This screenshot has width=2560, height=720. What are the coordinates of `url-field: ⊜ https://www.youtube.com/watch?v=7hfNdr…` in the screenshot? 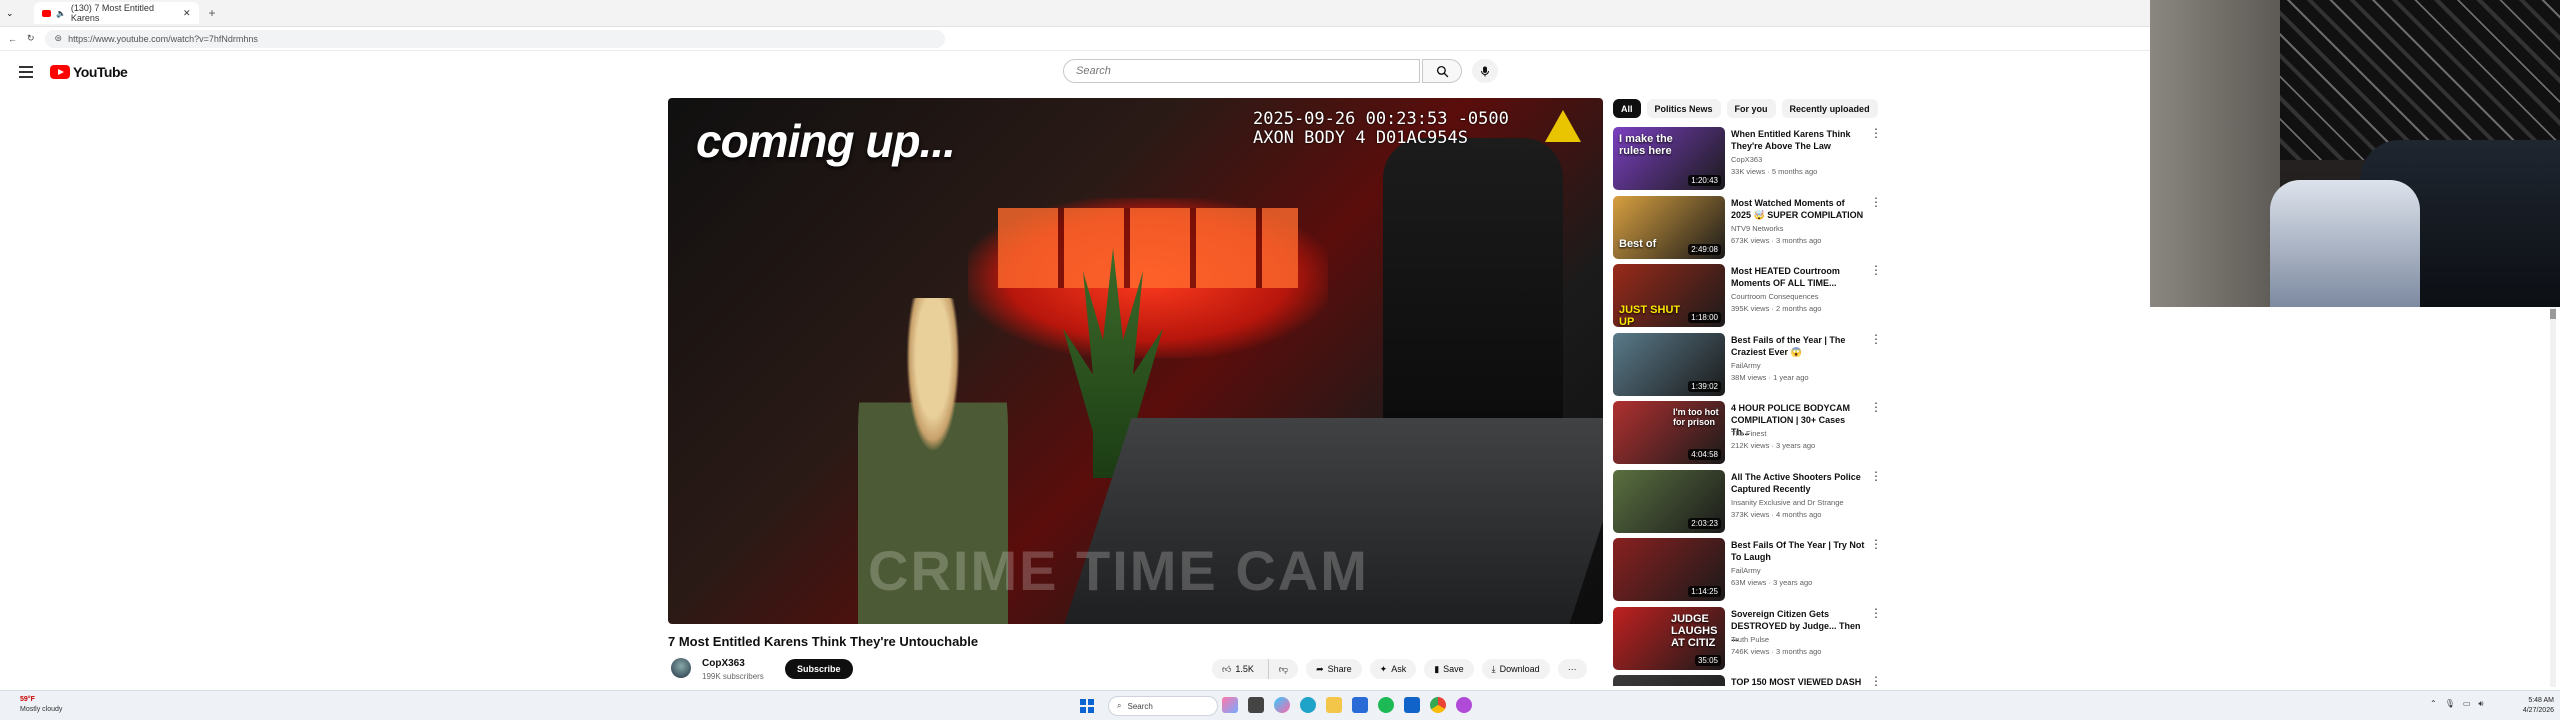 It's located at (494, 38).